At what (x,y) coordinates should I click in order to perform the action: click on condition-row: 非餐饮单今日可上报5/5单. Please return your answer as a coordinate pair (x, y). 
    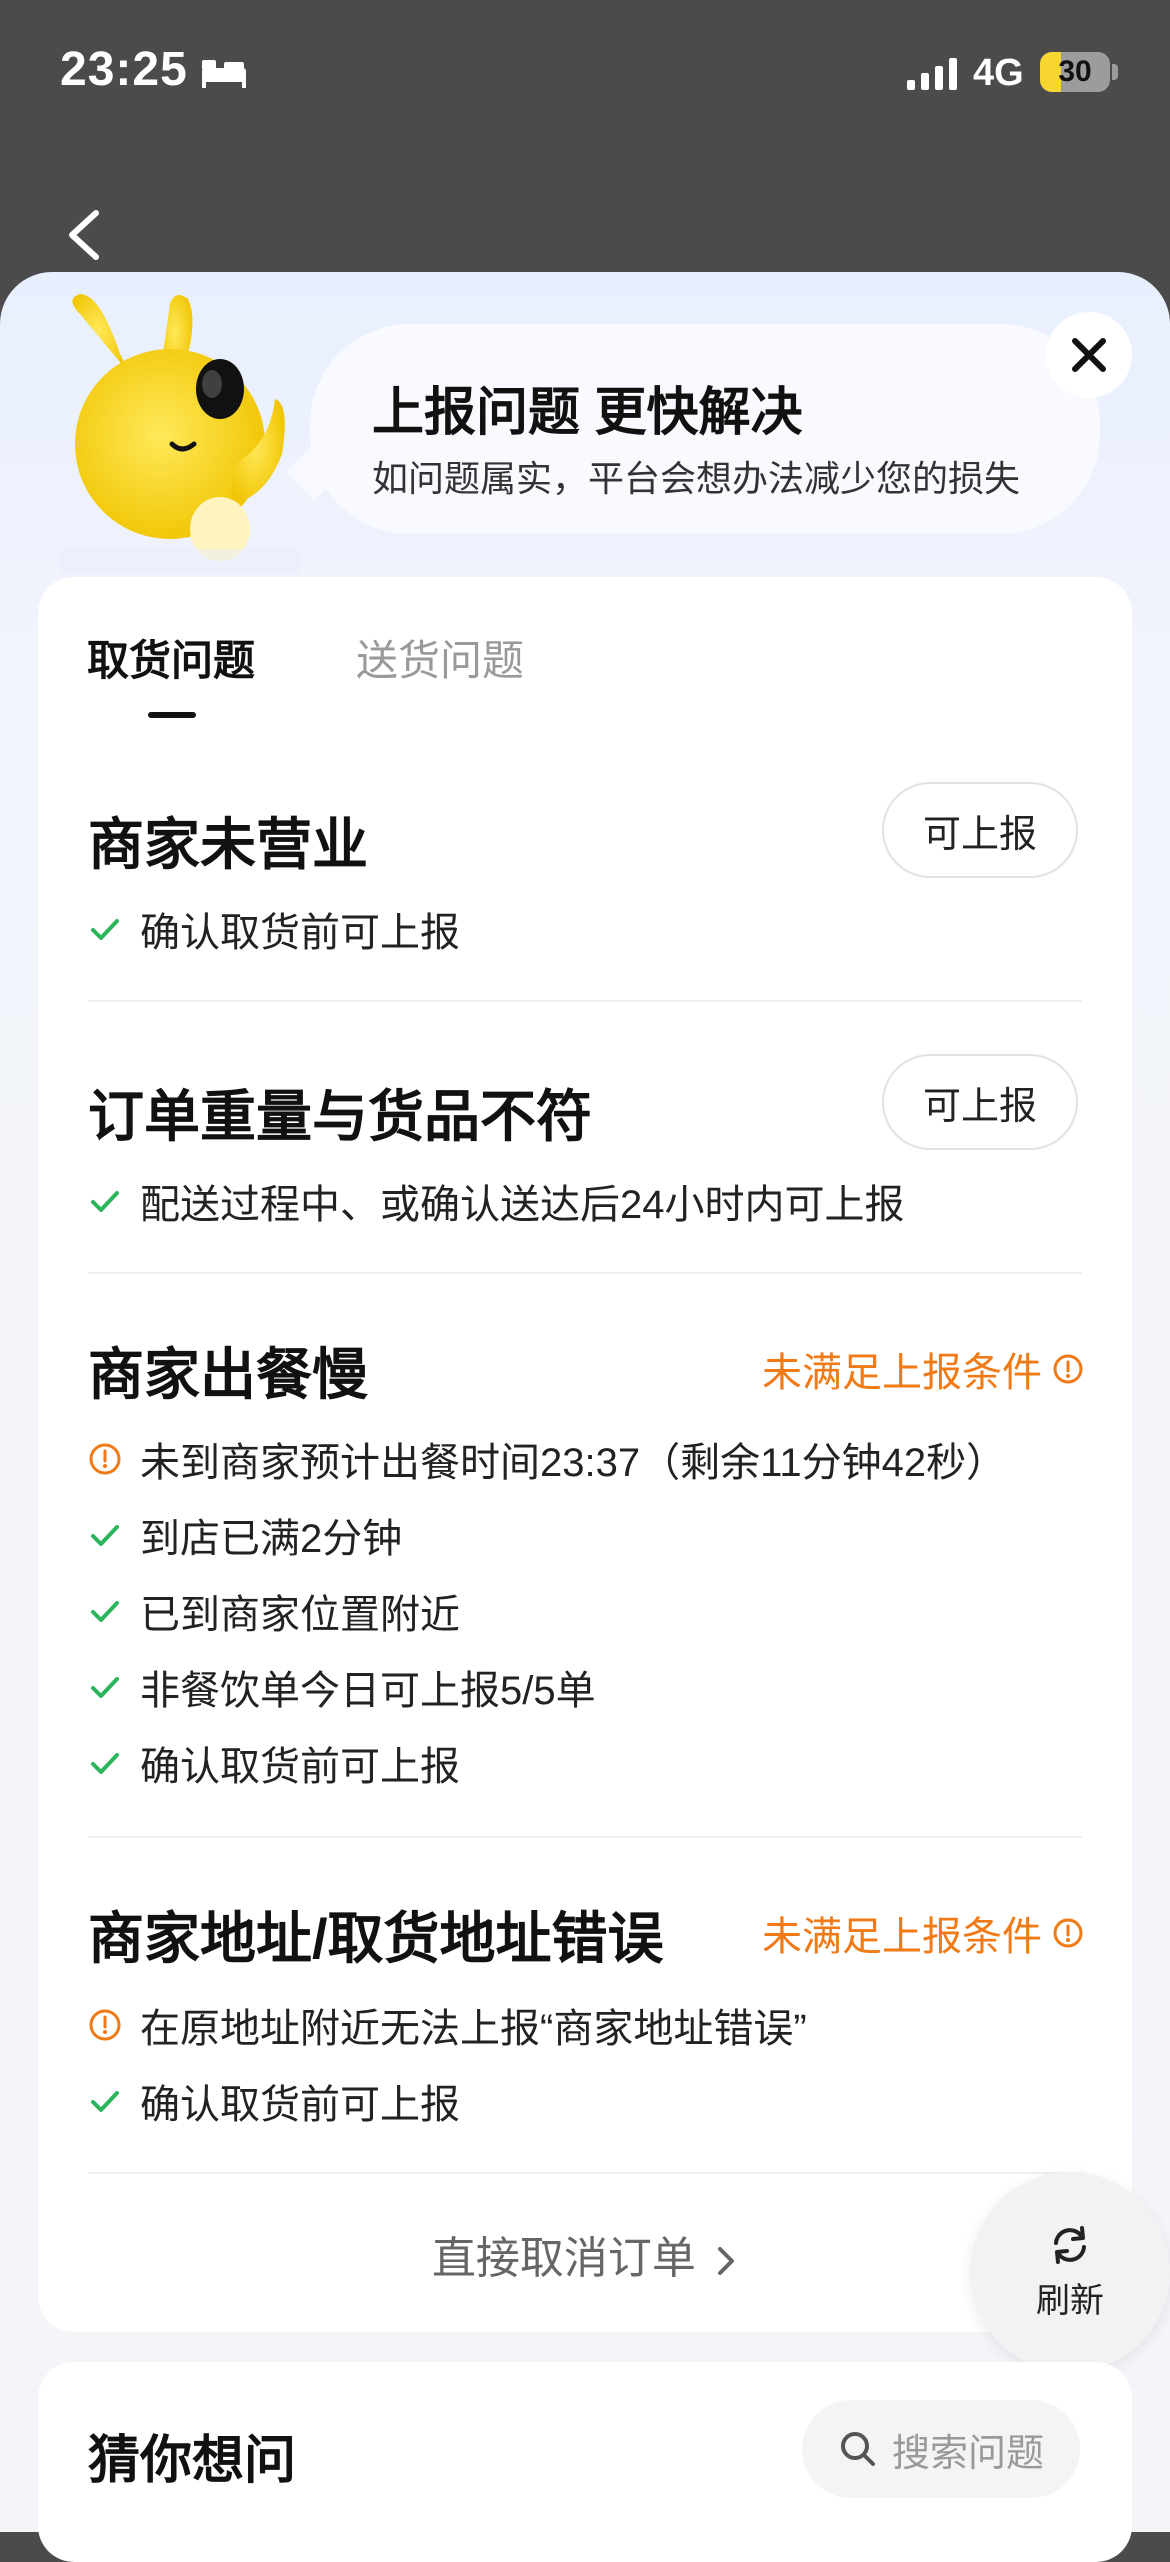
    Looking at the image, I should click on (342, 1687).